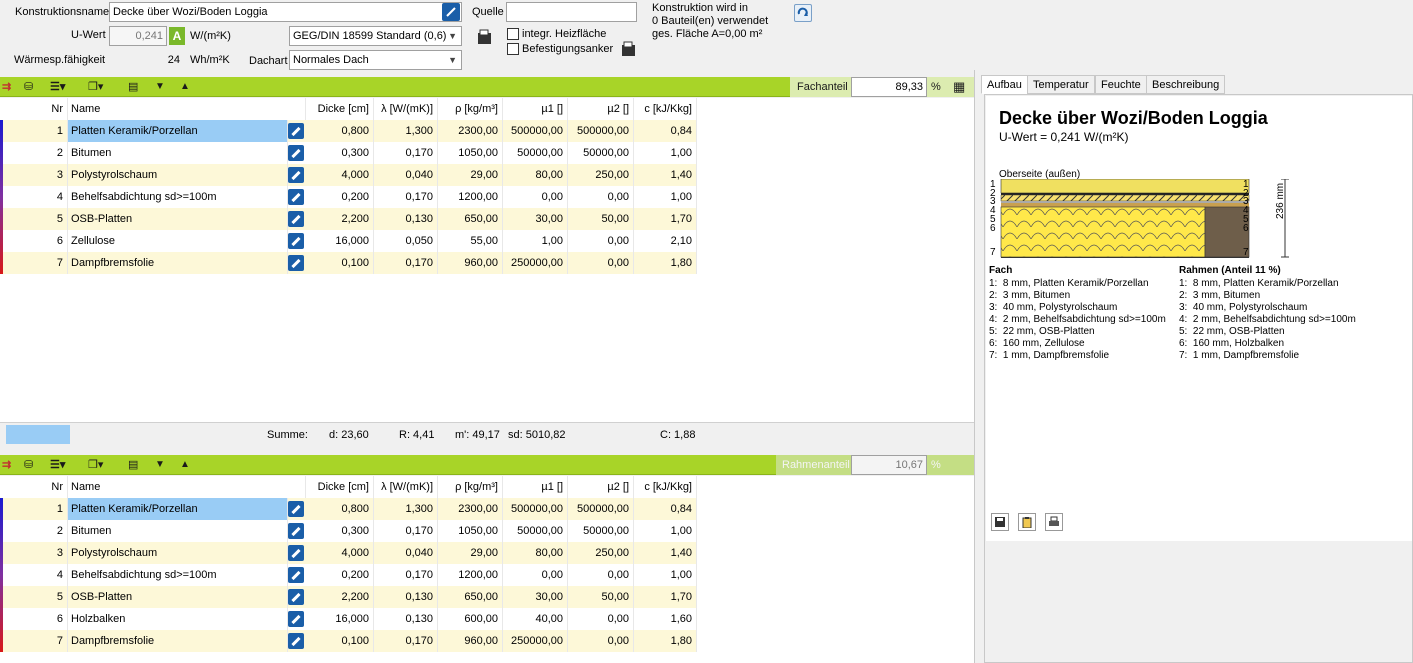 The width and height of the screenshot is (1413, 663). I want to click on cell-mu1: 500000,00, so click(535, 131).